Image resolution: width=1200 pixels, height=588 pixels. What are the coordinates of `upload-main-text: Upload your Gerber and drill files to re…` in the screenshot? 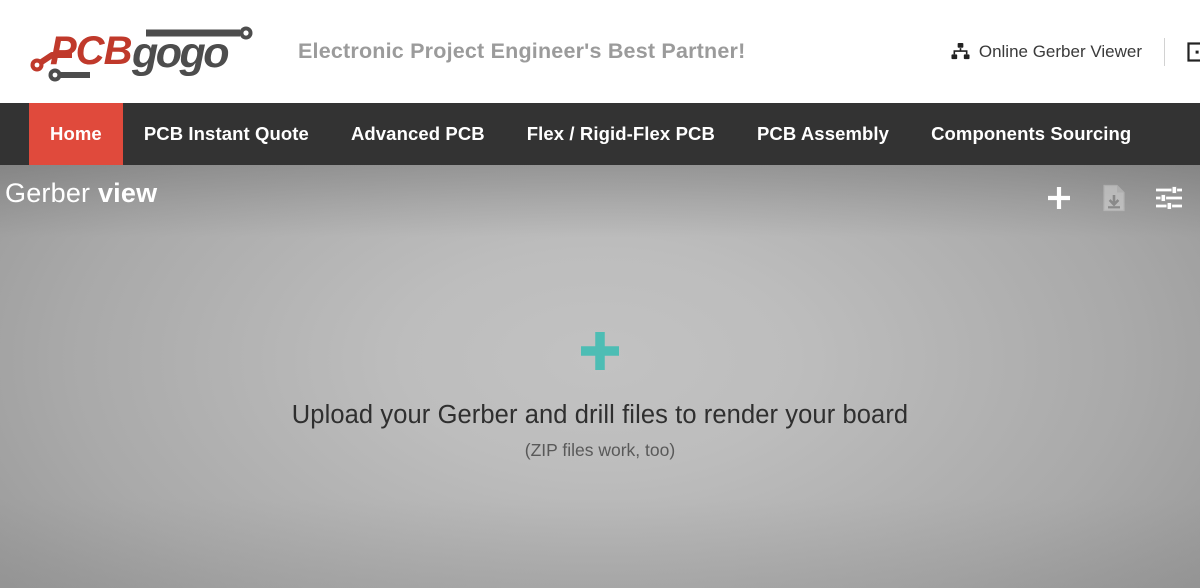 It's located at (600, 415).